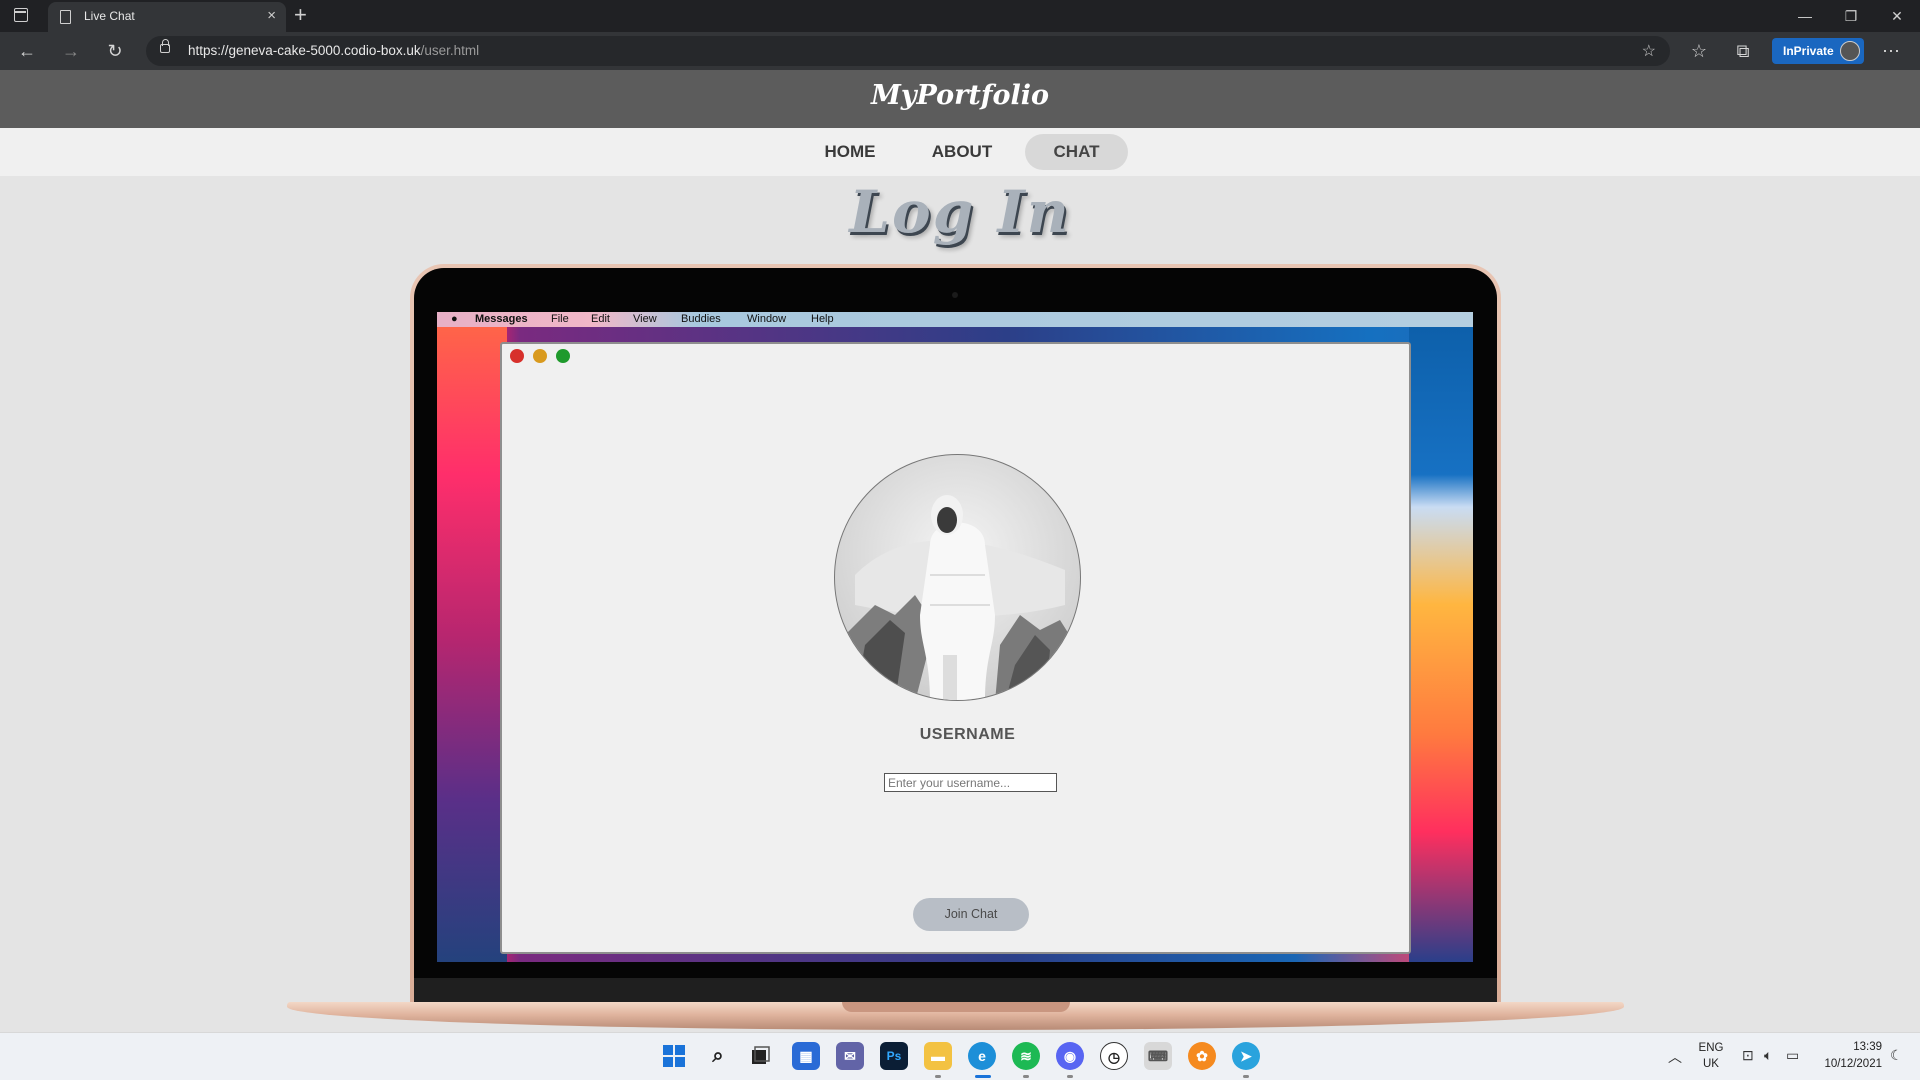 The image size is (1920, 1080). What do you see at coordinates (850, 152) in the screenshot?
I see `nav-home: HOME` at bounding box center [850, 152].